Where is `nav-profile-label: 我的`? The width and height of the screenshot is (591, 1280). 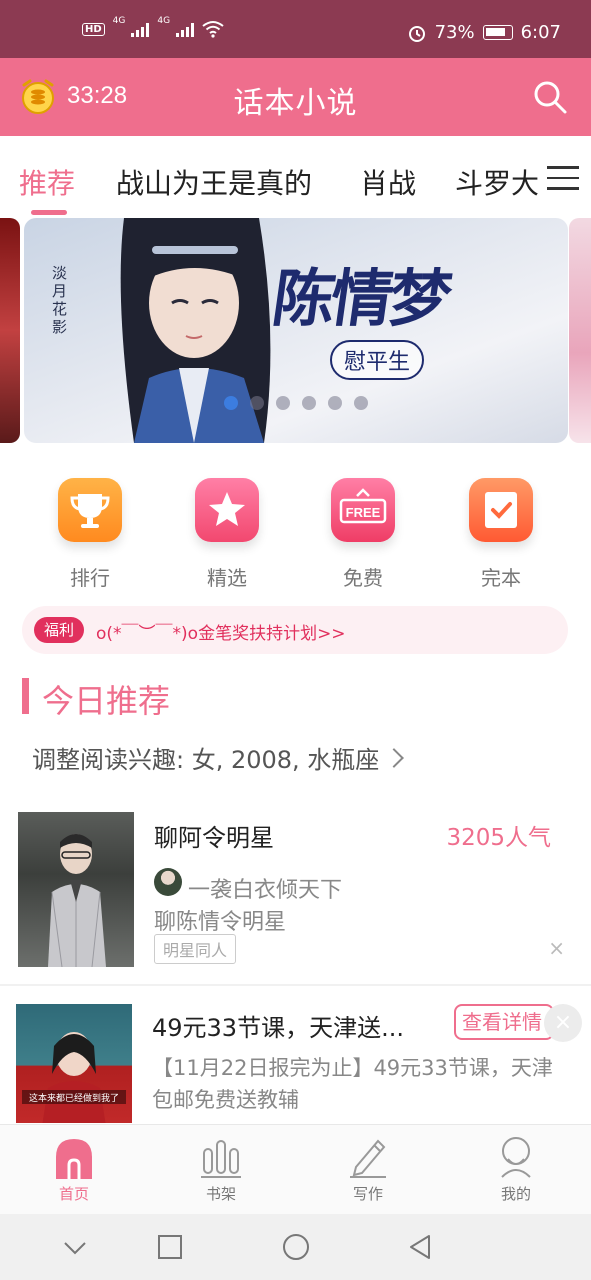
nav-profile-label: 我的 is located at coordinates (515, 1194).